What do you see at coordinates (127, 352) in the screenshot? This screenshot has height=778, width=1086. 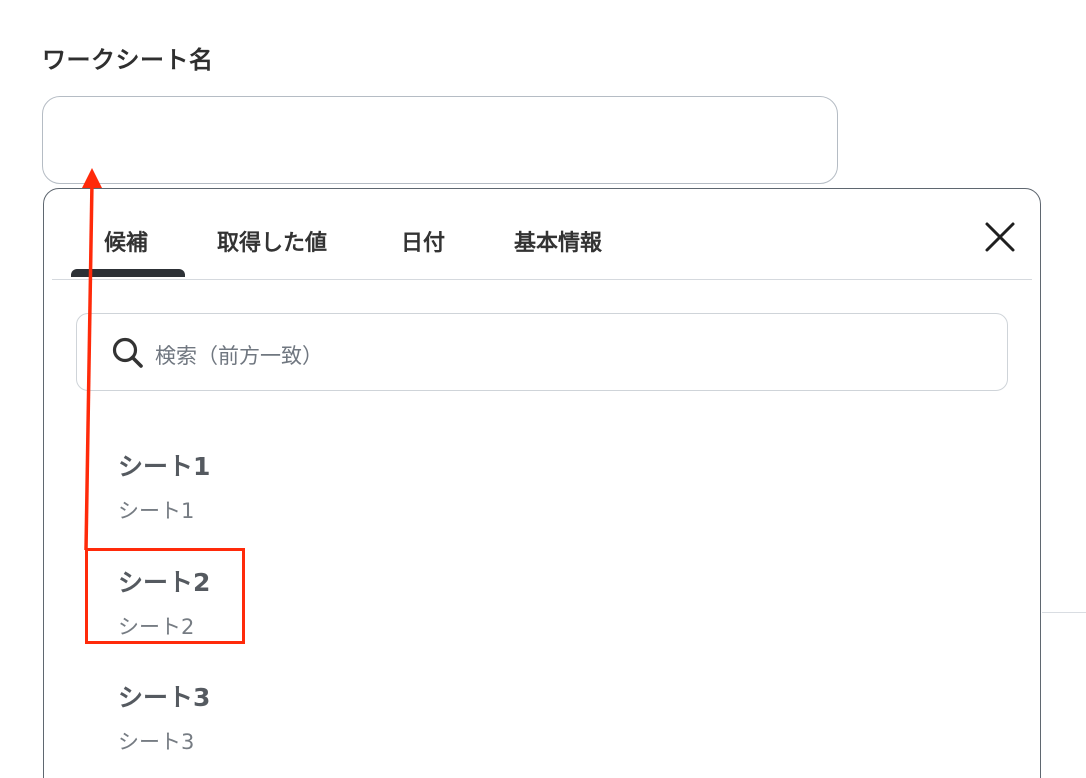 I see `search-icon` at bounding box center [127, 352].